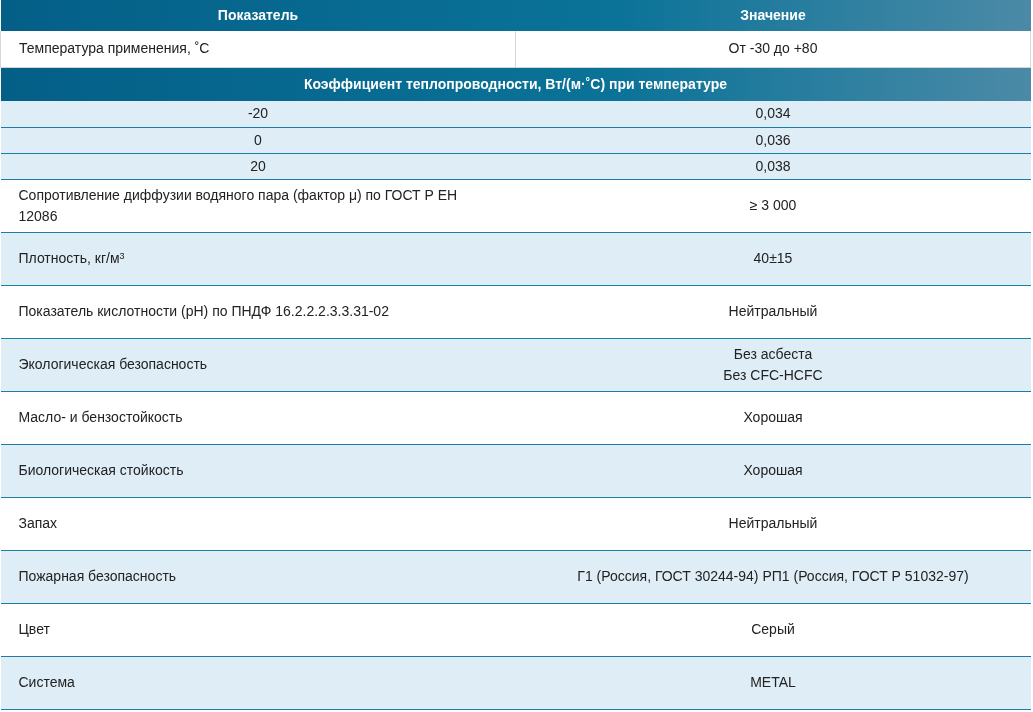 The image size is (1033, 712). Describe the element at coordinates (258, 417) in the screenshot. I see `parameter-name: Масло- и бензостойкость` at that location.